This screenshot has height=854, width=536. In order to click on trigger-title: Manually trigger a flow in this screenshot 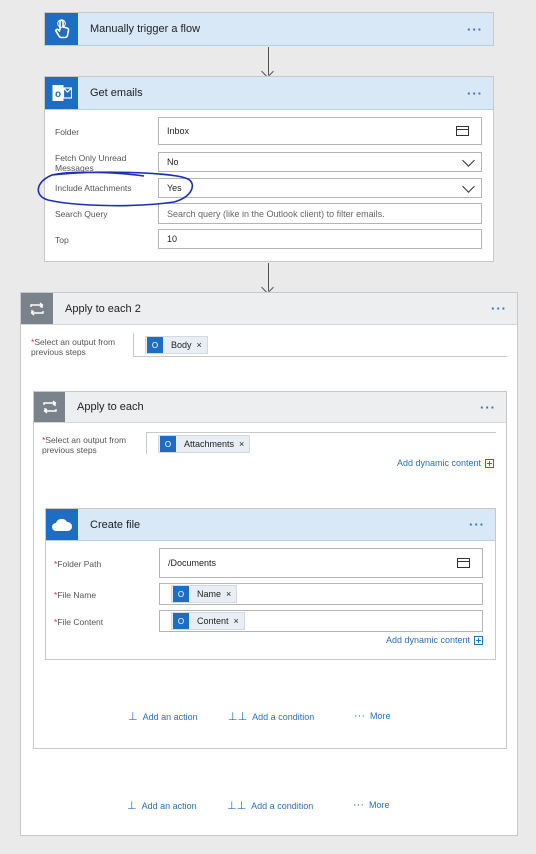, I will do `click(145, 29)`.